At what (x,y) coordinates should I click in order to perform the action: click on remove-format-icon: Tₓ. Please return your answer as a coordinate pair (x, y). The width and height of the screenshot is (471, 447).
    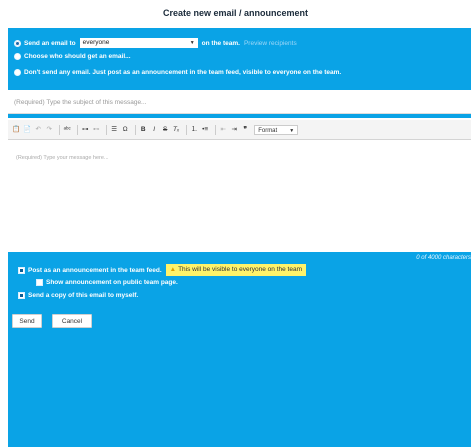
    Looking at the image, I should click on (176, 130).